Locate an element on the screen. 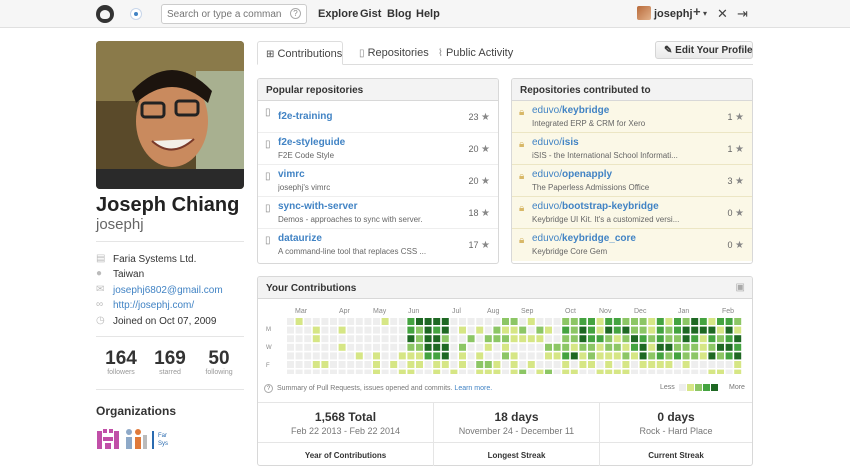 The image size is (850, 470). search-help-icon: ? is located at coordinates (295, 13).